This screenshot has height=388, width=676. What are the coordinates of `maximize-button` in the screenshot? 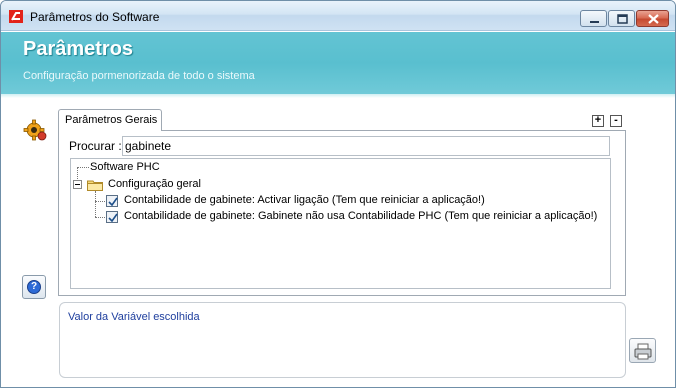 It's located at (621, 18).